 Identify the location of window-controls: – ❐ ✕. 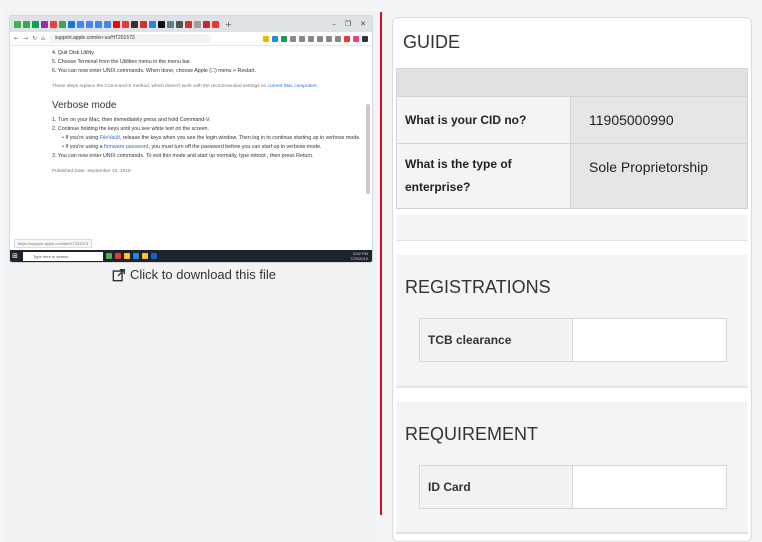
(352, 24).